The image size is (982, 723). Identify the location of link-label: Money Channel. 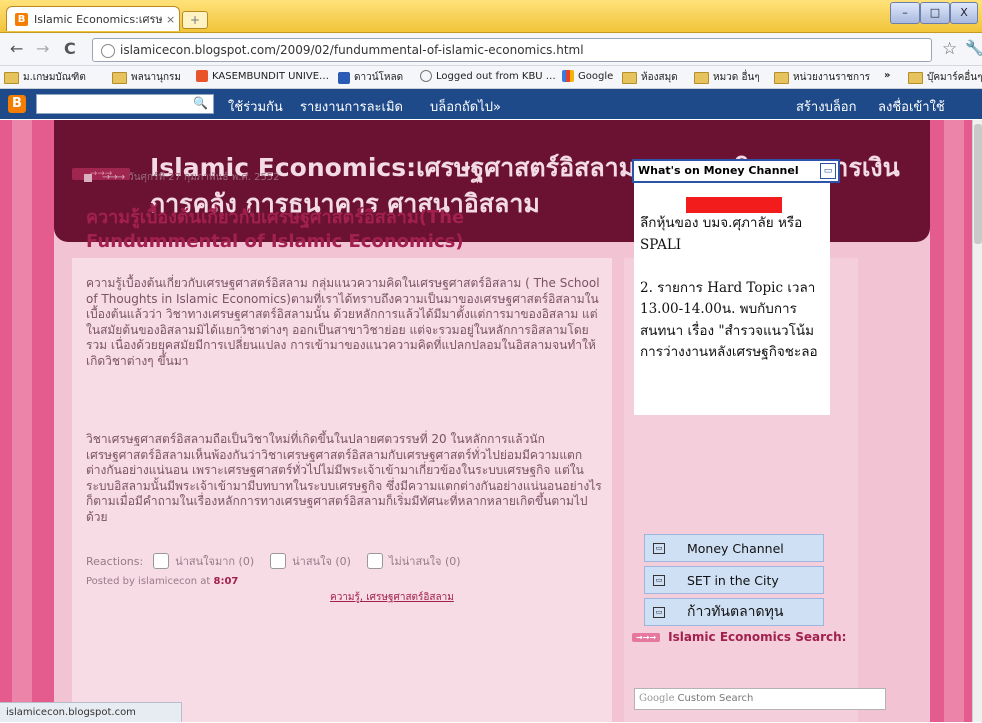
(735, 548).